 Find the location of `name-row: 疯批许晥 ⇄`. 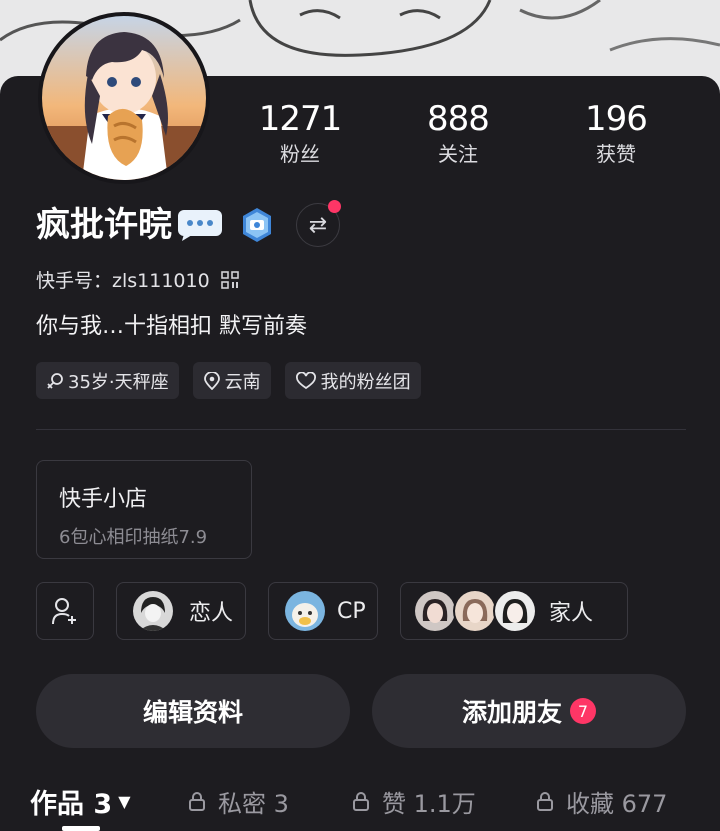

name-row: 疯批许晥 ⇄ is located at coordinates (188, 225).